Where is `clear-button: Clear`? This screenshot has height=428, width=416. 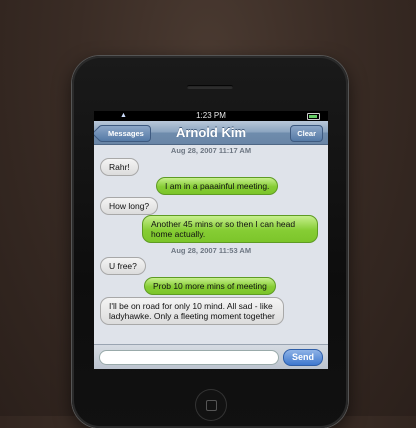
clear-button: Clear is located at coordinates (306, 133).